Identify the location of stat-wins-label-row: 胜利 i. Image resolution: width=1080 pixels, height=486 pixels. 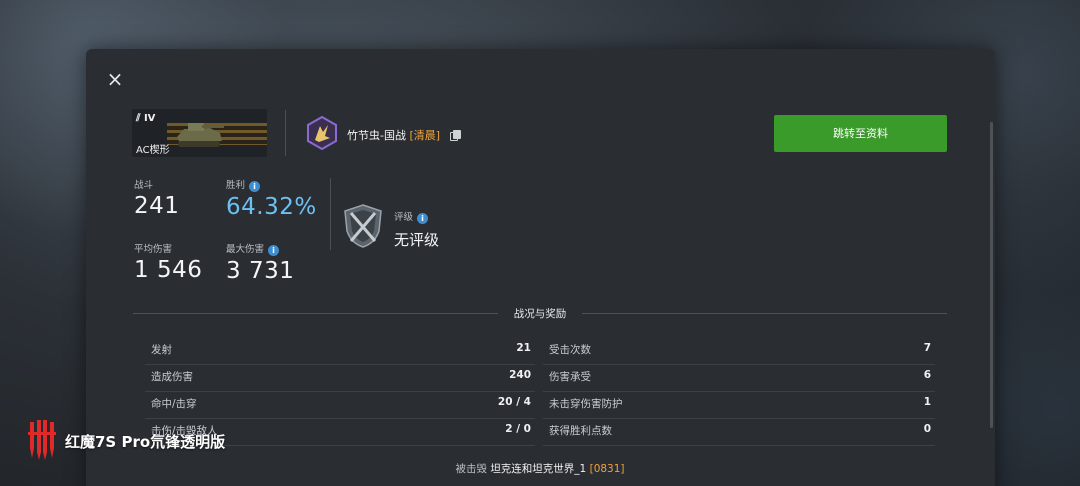
(271, 184).